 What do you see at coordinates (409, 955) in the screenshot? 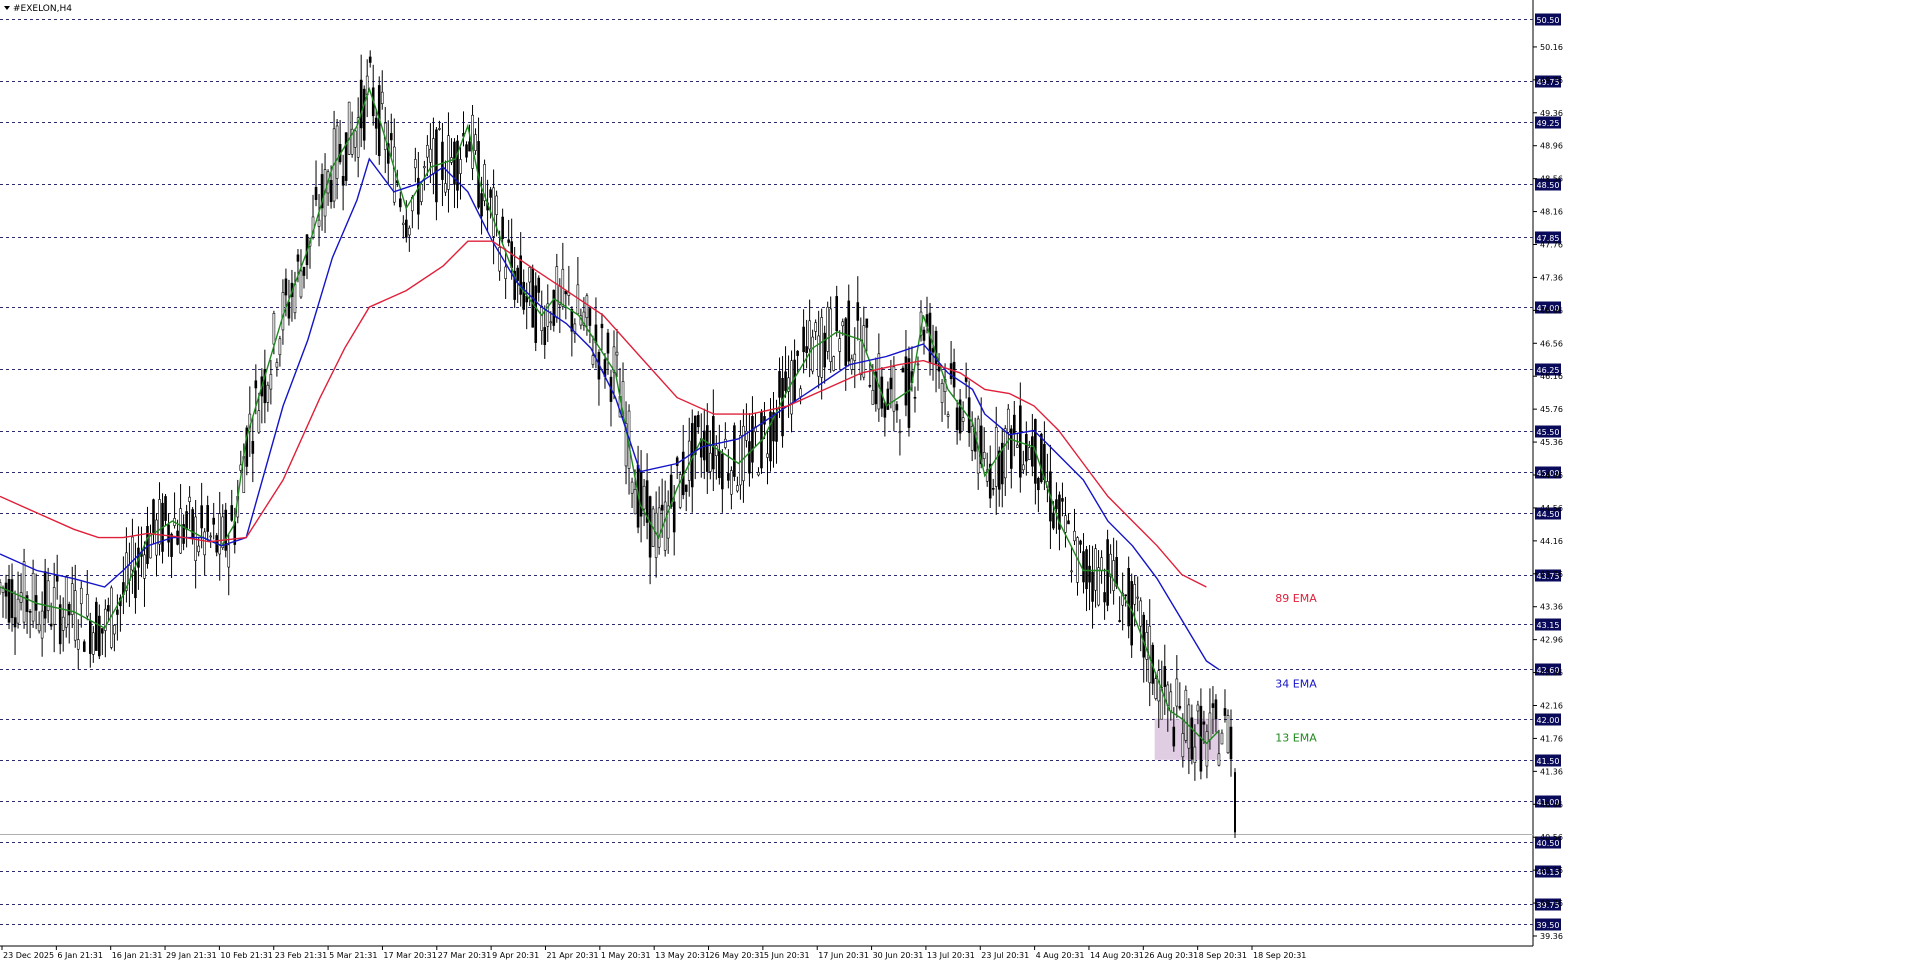
I see `x-tick-label: 17 Mar 20:31` at bounding box center [409, 955].